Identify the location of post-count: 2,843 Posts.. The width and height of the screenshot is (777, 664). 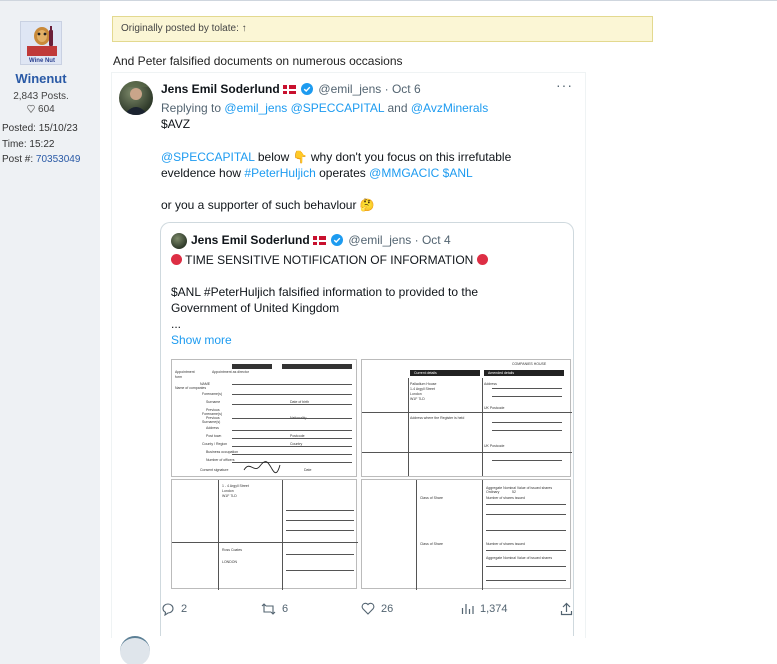
(41, 96).